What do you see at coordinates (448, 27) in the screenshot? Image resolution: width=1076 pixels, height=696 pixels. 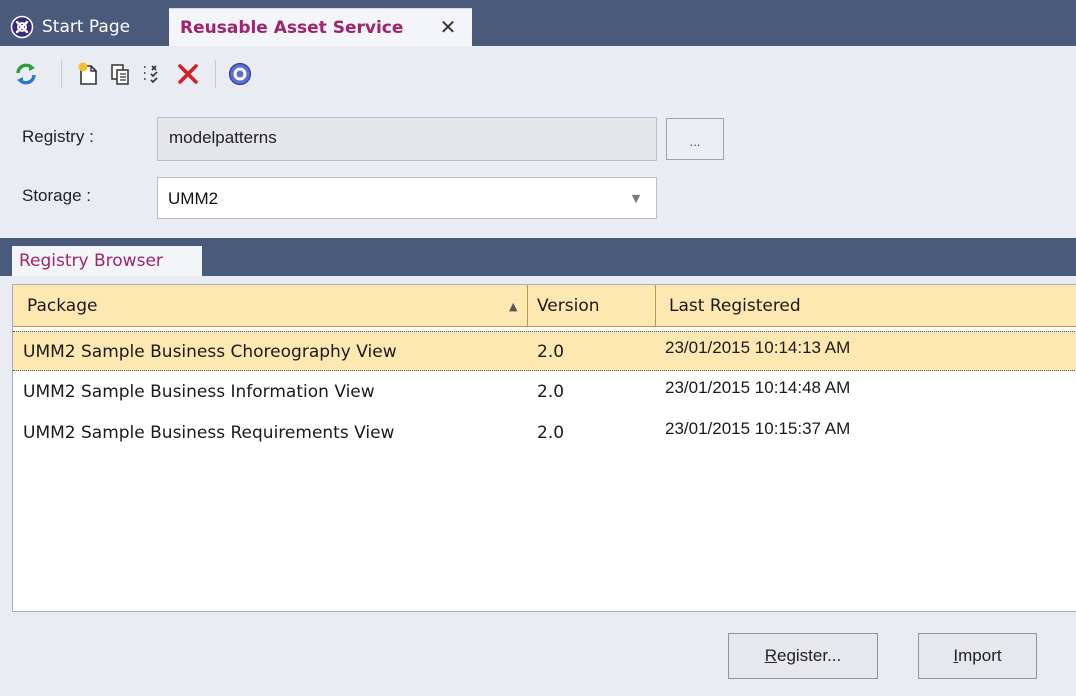 I see `close-tab-icon: ✕` at bounding box center [448, 27].